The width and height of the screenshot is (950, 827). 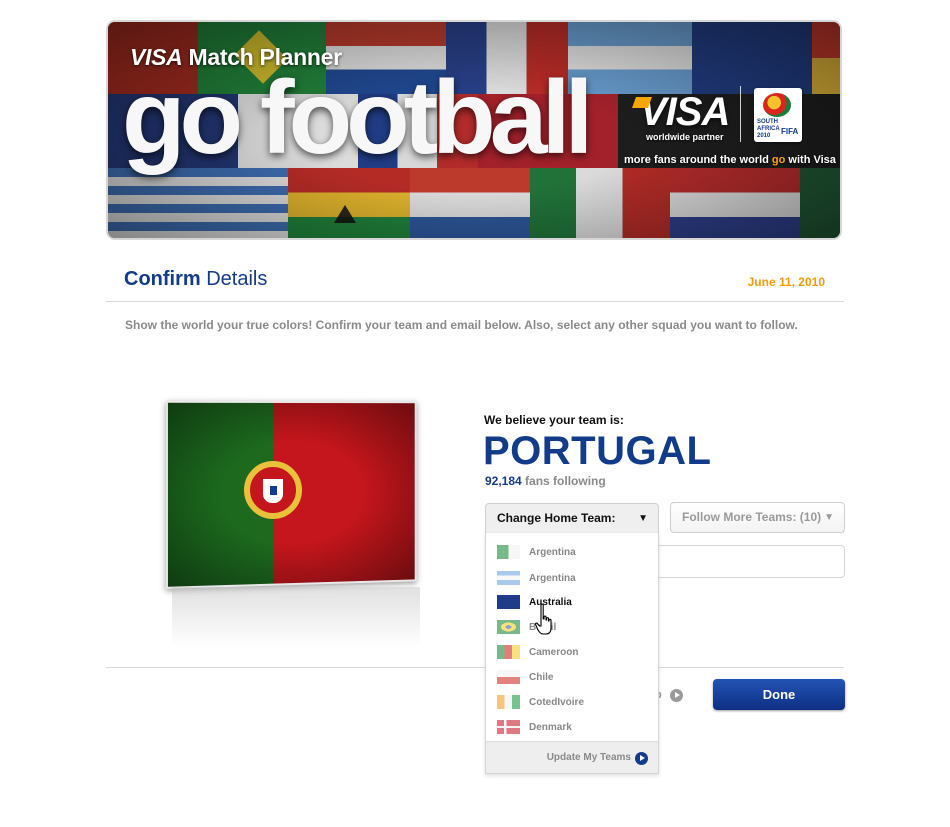 What do you see at coordinates (508, 702) in the screenshot?
I see `cotedivoire-flag-icon` at bounding box center [508, 702].